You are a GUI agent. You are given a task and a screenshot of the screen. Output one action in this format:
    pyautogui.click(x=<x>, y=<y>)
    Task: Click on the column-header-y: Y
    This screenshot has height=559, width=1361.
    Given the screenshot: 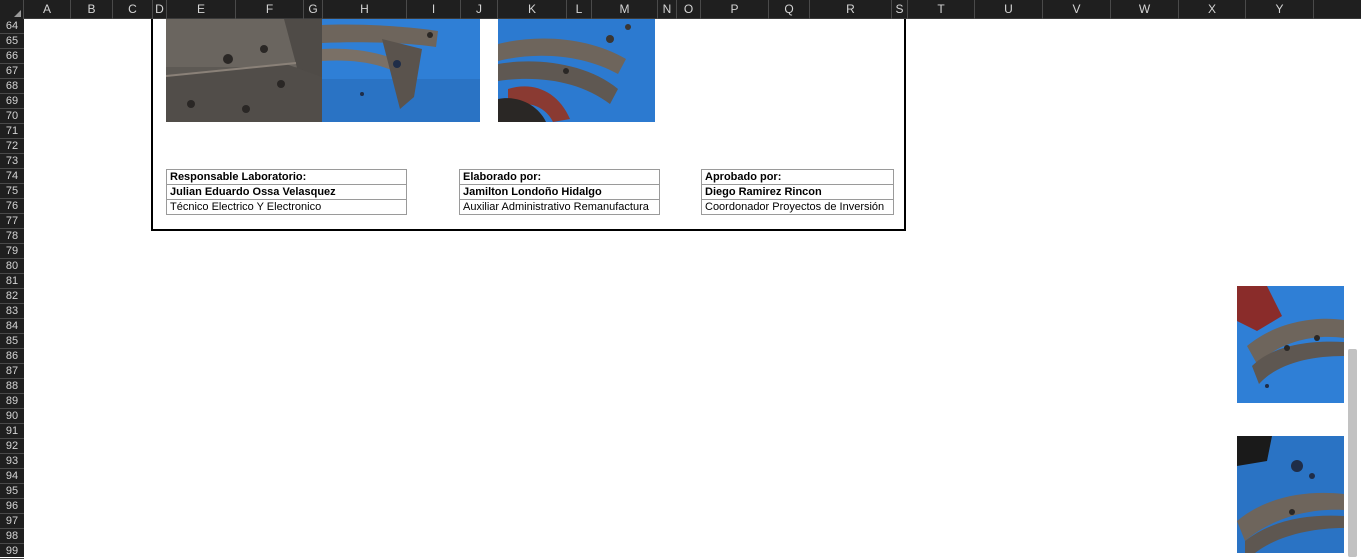 What is the action you would take?
    pyautogui.click(x=1280, y=9)
    